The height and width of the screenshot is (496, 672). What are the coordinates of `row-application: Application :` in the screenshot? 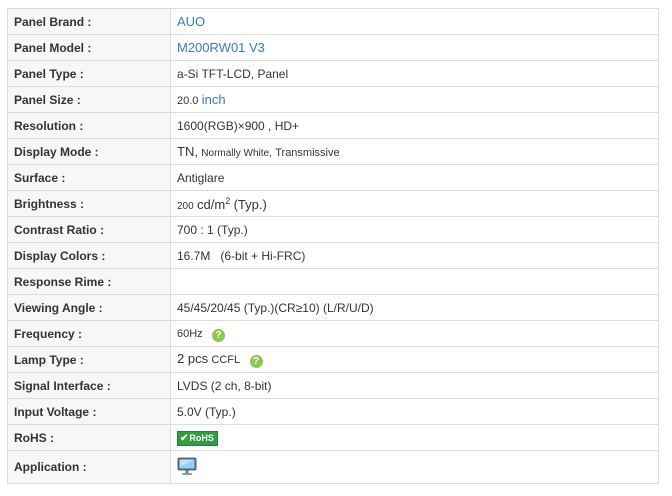 It's located at (333, 467).